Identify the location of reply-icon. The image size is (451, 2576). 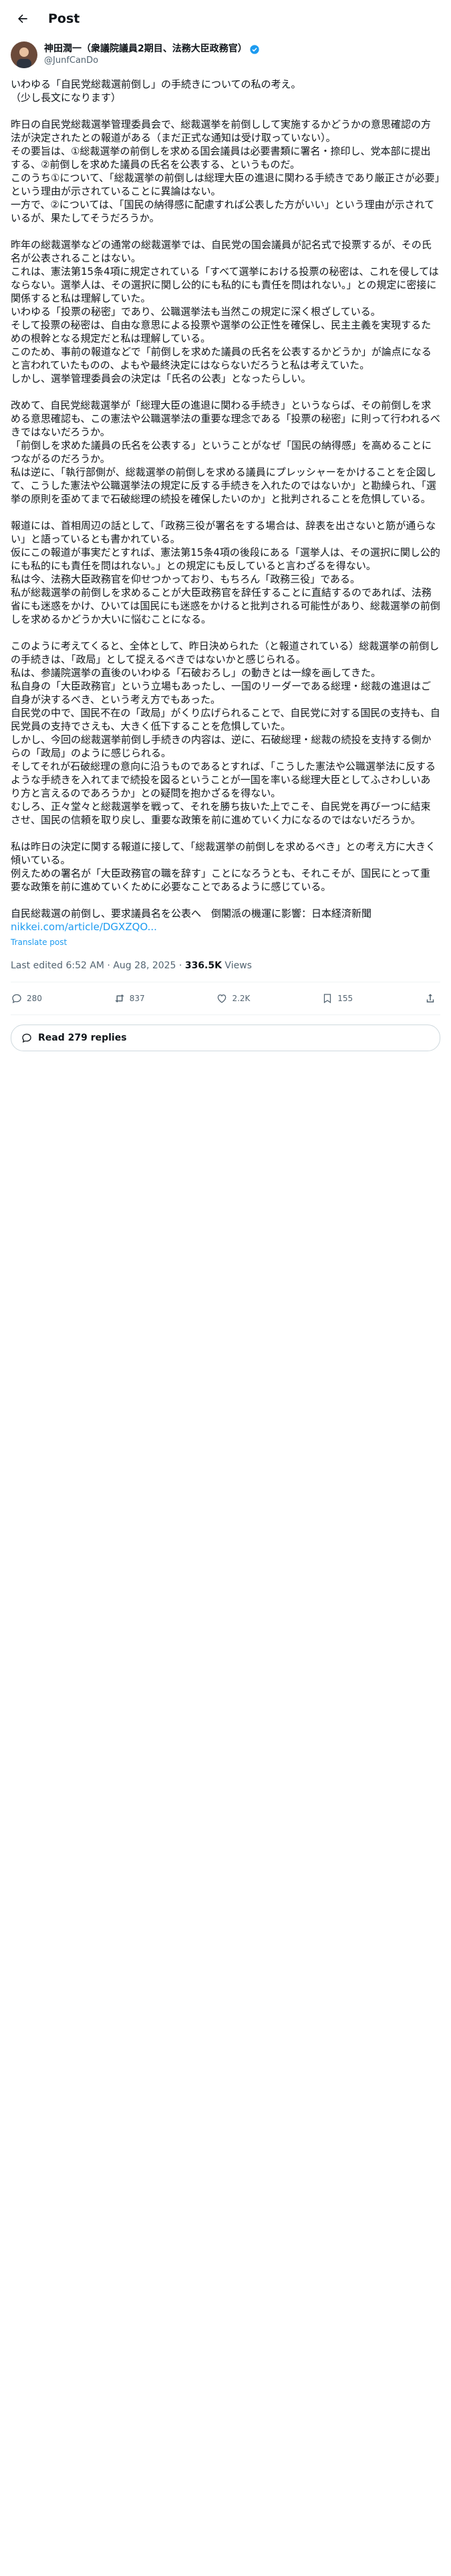
(16, 999).